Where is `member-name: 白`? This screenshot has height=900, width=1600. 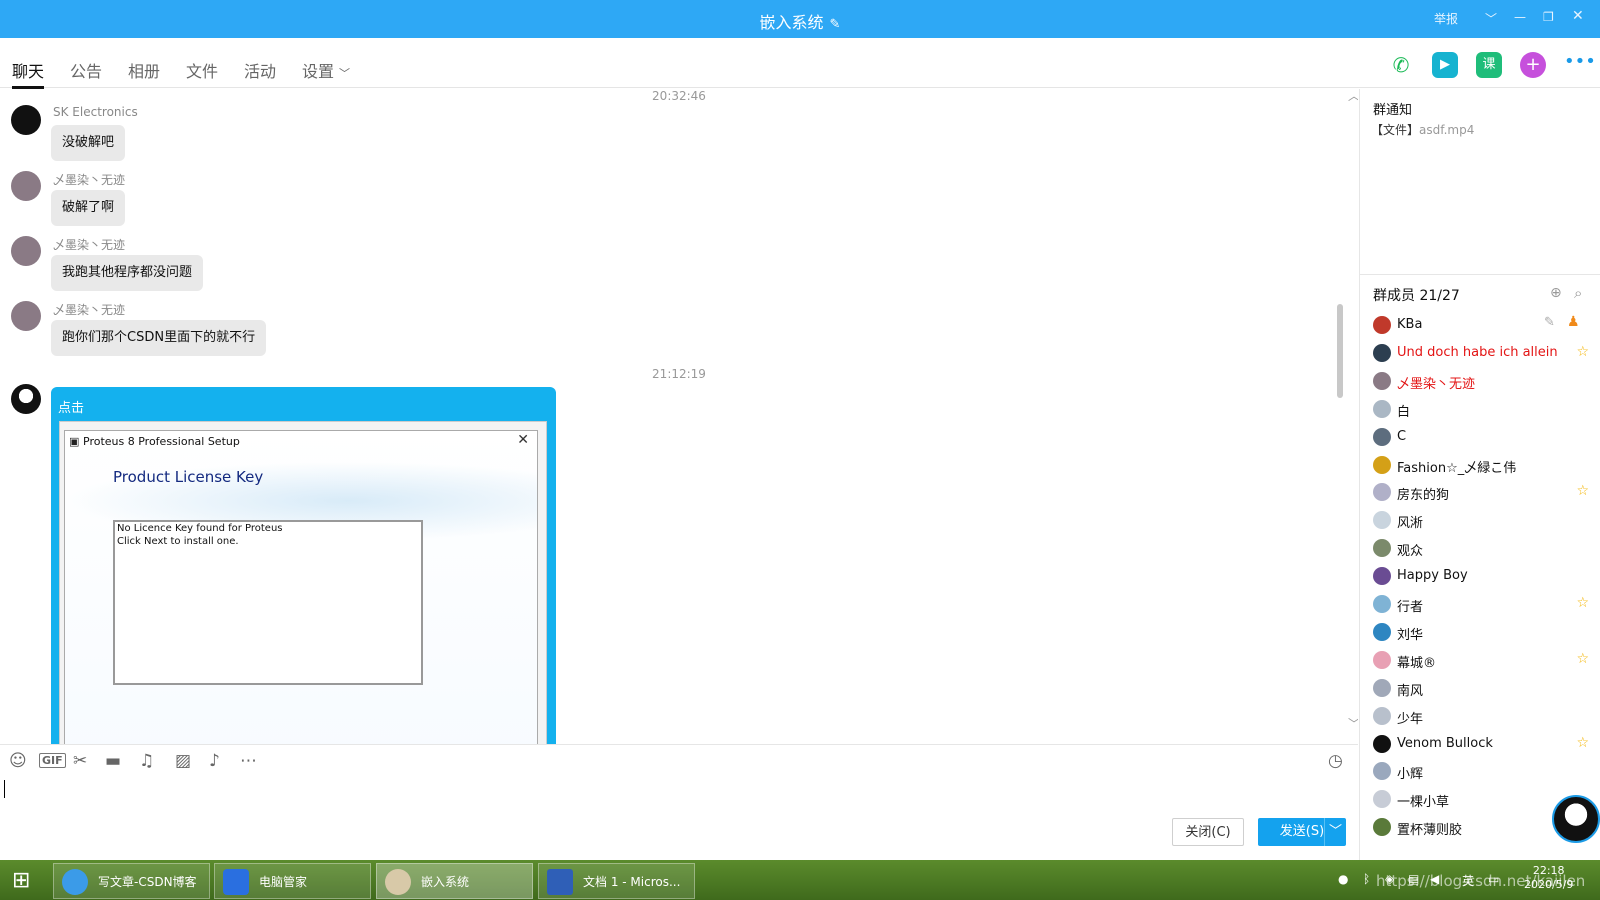
member-name: 白 is located at coordinates (1404, 412).